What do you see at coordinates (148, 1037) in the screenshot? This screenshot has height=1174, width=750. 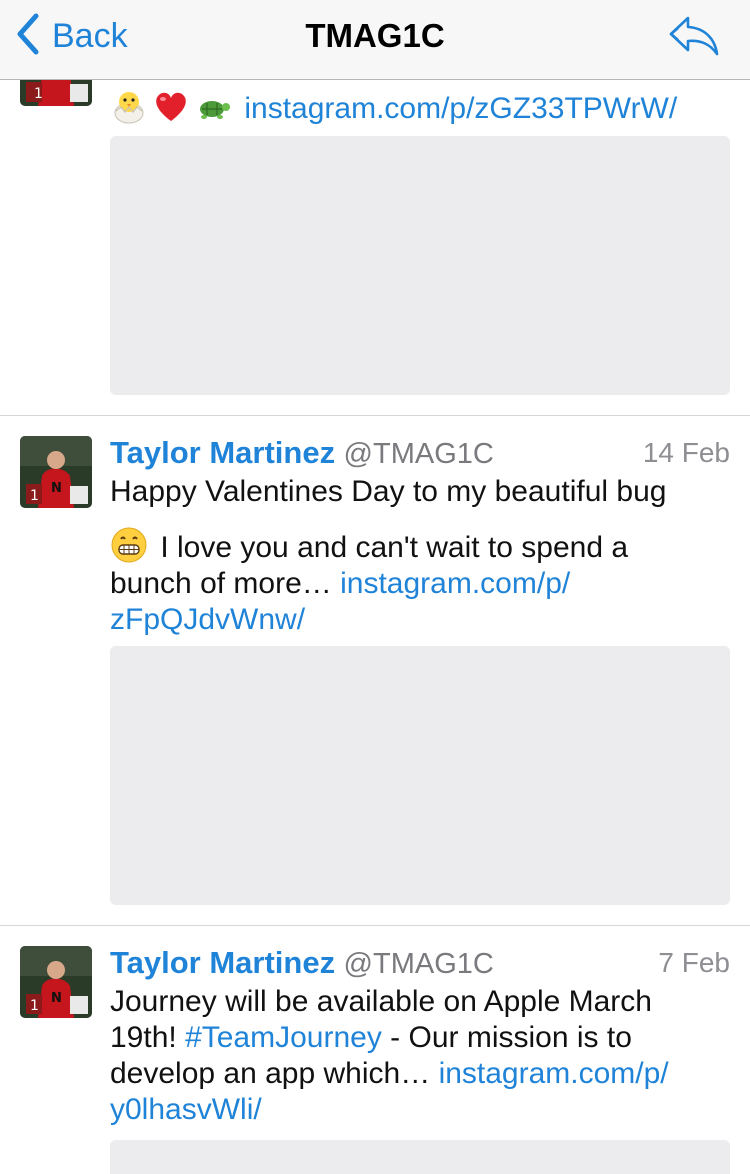 I see `tweet-line-text: 19th!` at bounding box center [148, 1037].